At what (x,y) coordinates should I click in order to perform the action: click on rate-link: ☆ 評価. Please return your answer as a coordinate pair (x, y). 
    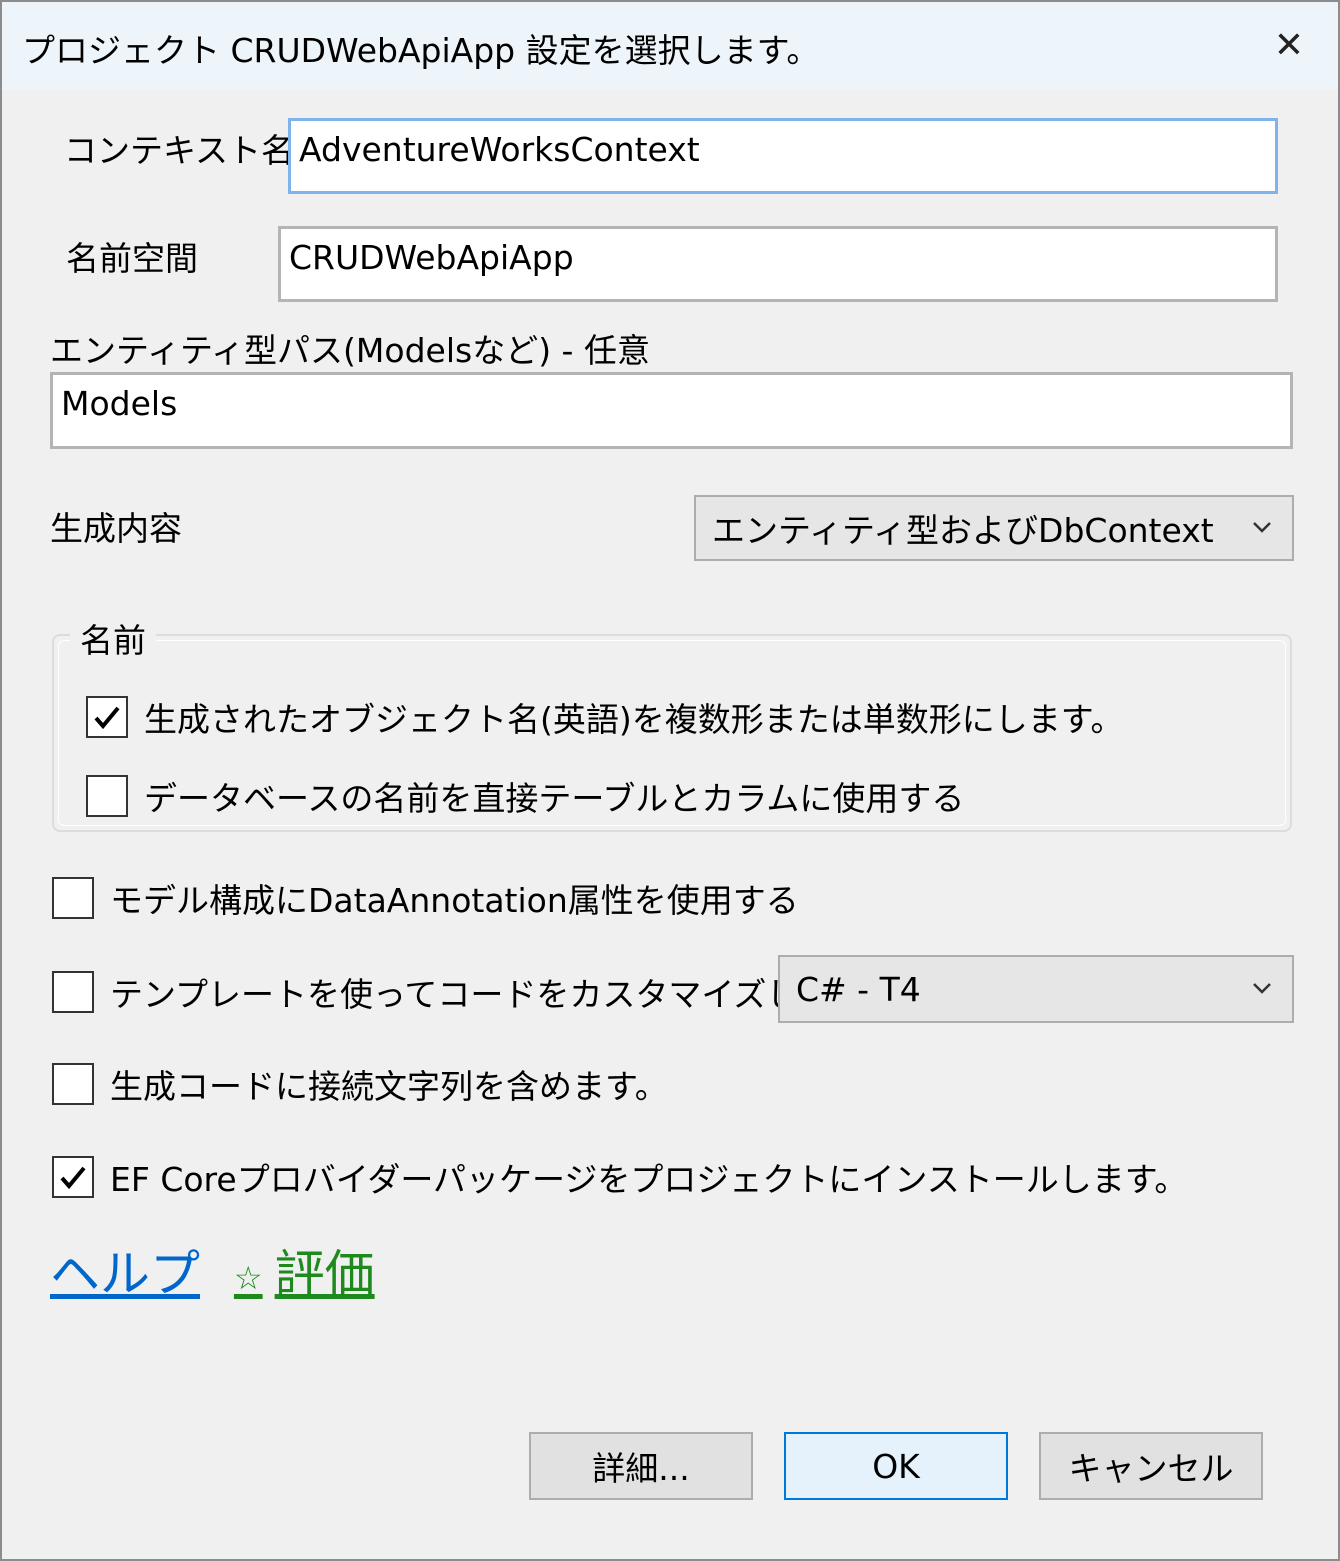
    Looking at the image, I should click on (304, 1274).